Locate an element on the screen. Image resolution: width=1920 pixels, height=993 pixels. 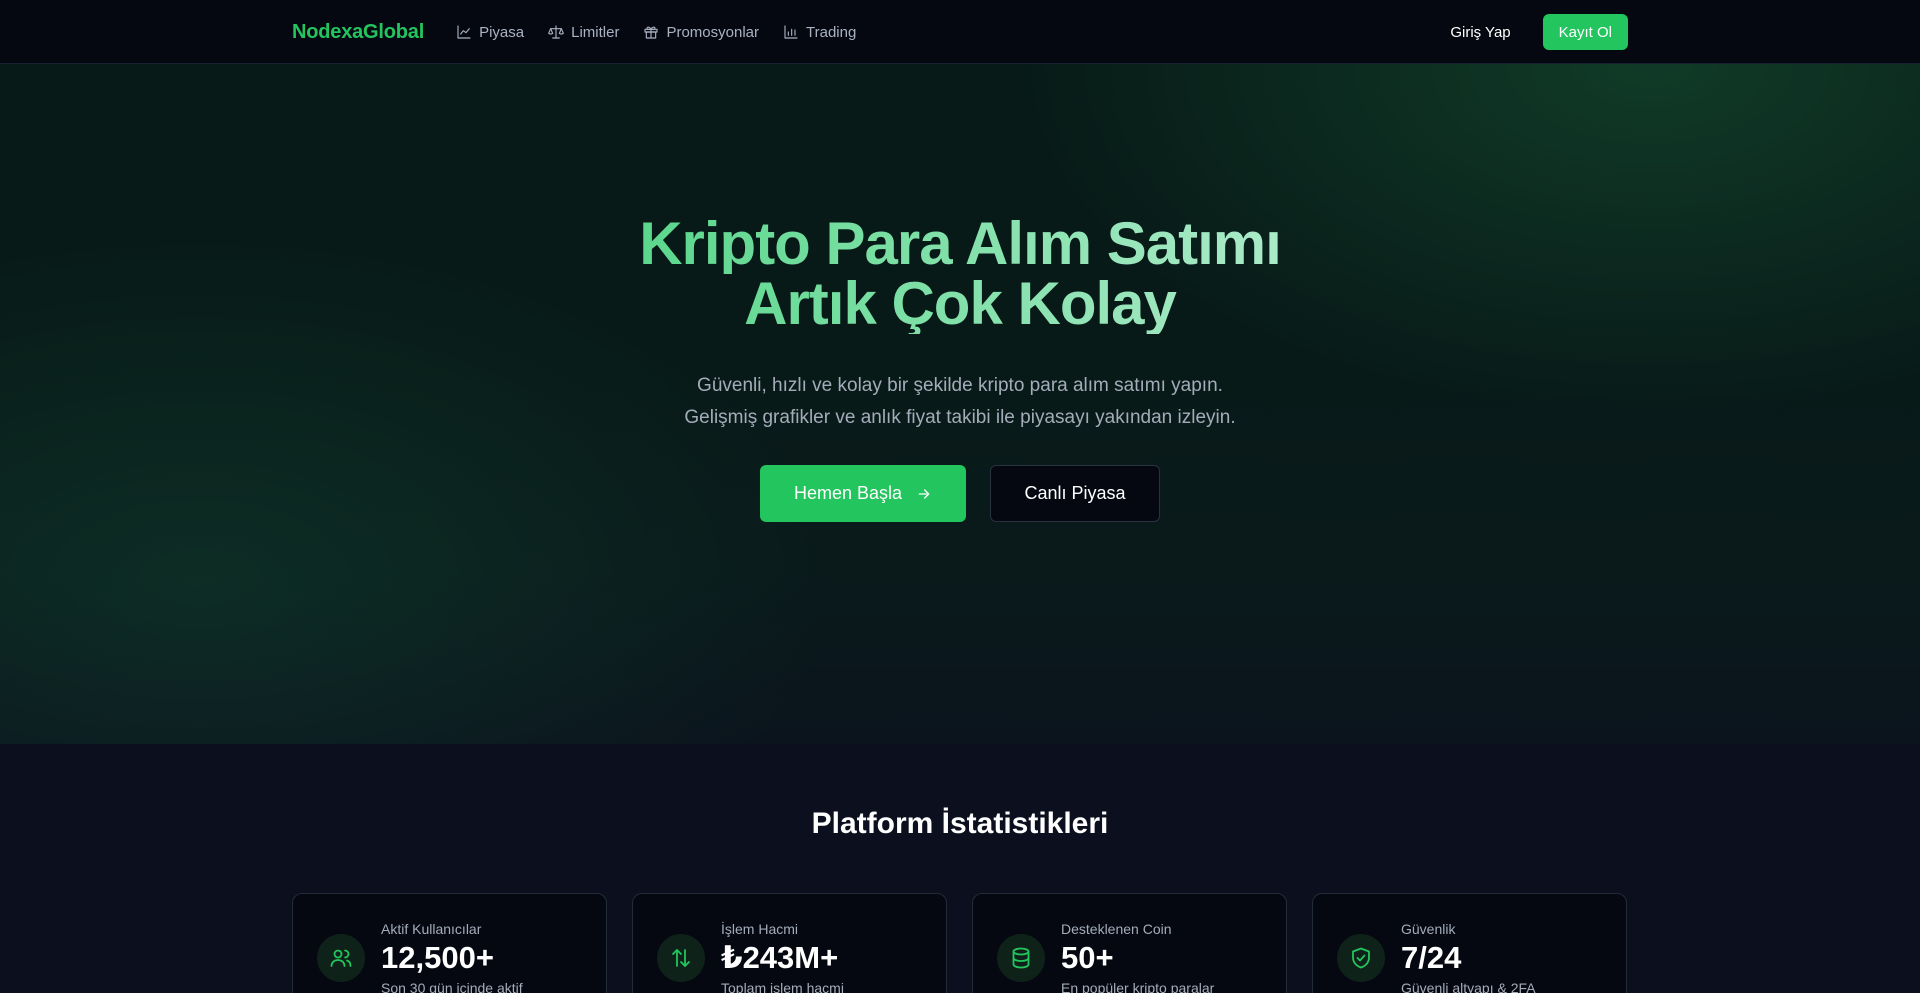
stat-value: 50+ is located at coordinates (1087, 957).